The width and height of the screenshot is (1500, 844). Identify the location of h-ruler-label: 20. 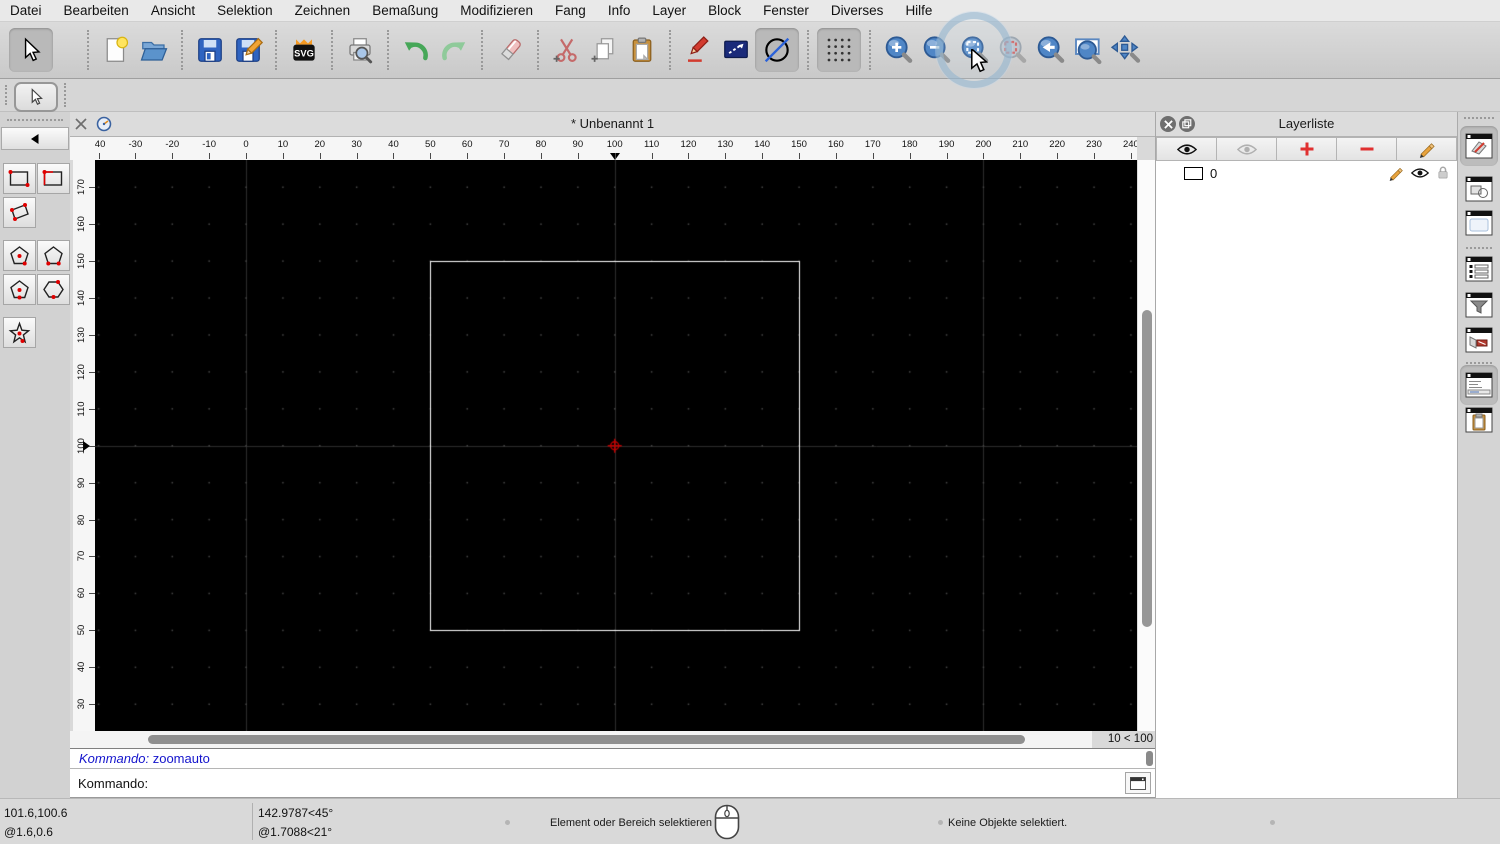
(320, 144).